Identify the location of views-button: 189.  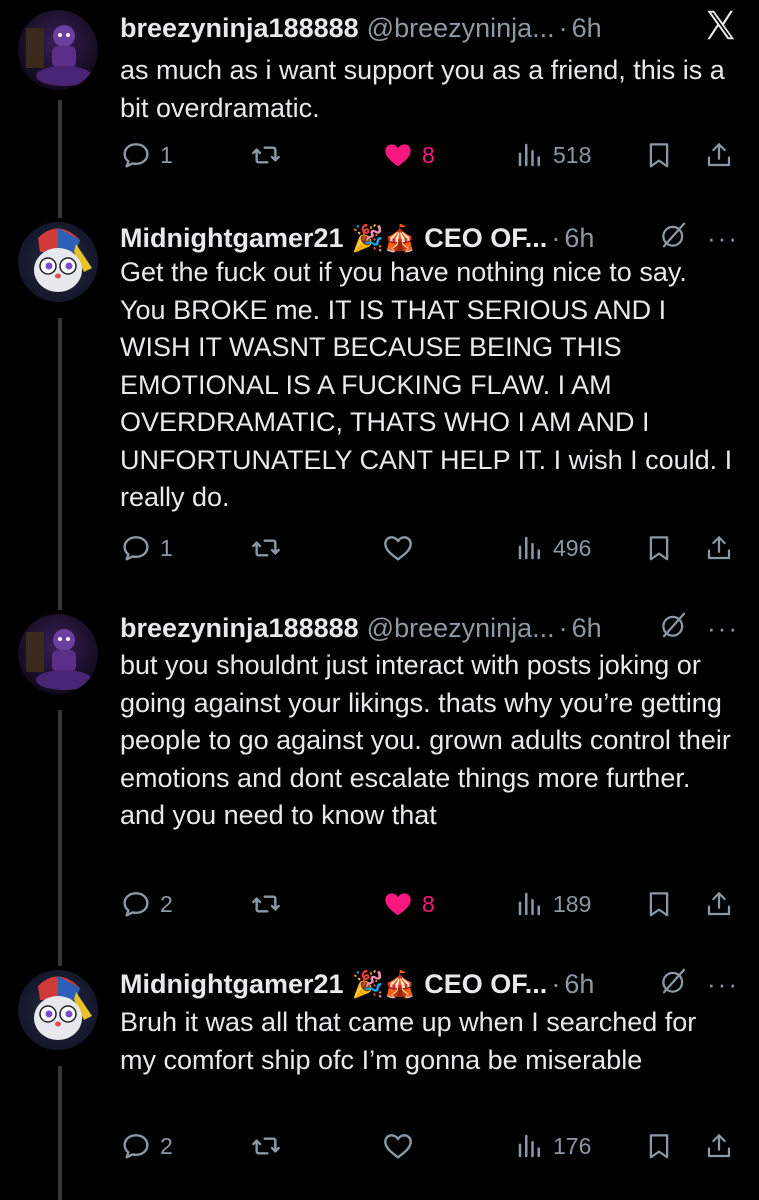
(553, 904).